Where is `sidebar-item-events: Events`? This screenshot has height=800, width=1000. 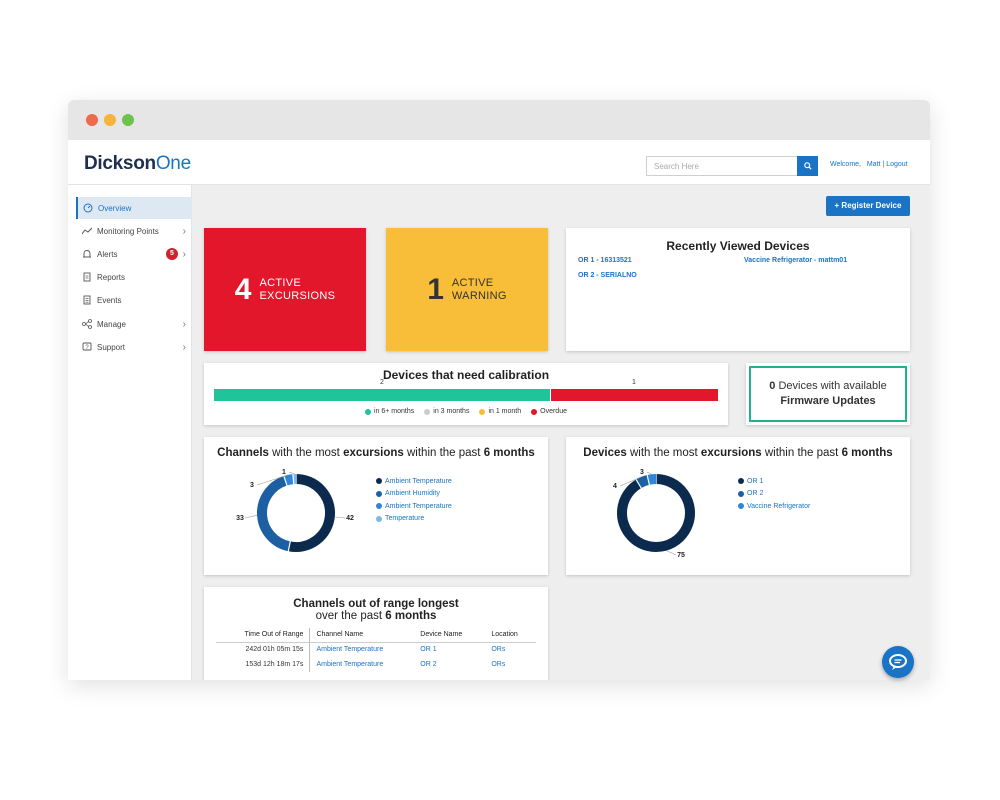 sidebar-item-events: Events is located at coordinates (134, 300).